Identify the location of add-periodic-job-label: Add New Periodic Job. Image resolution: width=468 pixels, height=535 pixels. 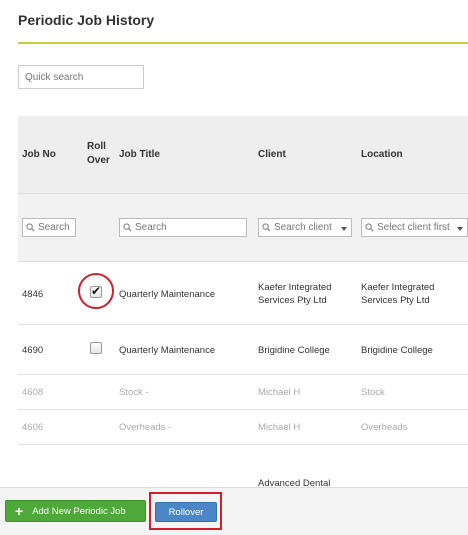
(79, 511).